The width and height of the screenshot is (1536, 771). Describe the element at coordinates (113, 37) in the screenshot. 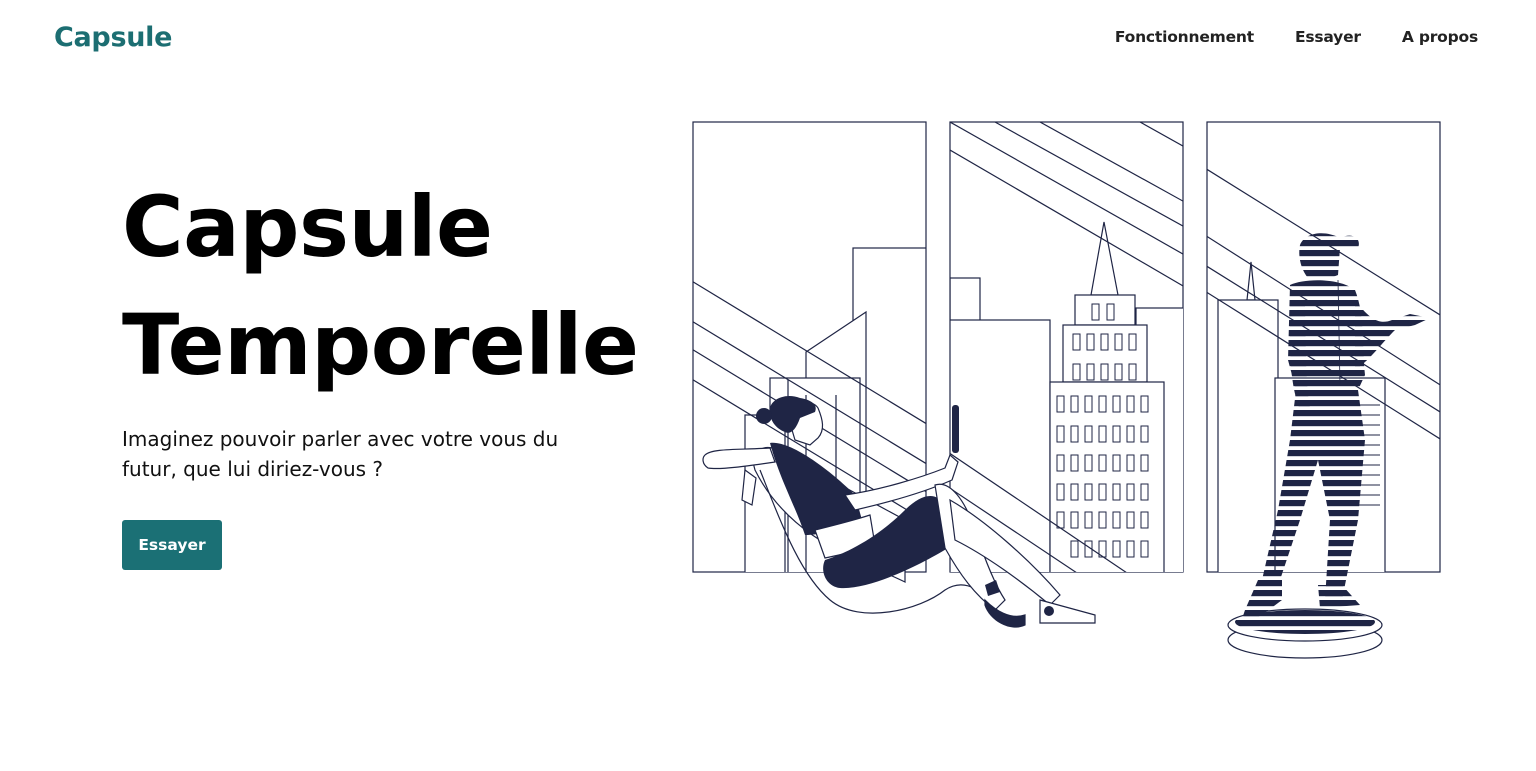

I see `brand-logo: Capsule` at that location.